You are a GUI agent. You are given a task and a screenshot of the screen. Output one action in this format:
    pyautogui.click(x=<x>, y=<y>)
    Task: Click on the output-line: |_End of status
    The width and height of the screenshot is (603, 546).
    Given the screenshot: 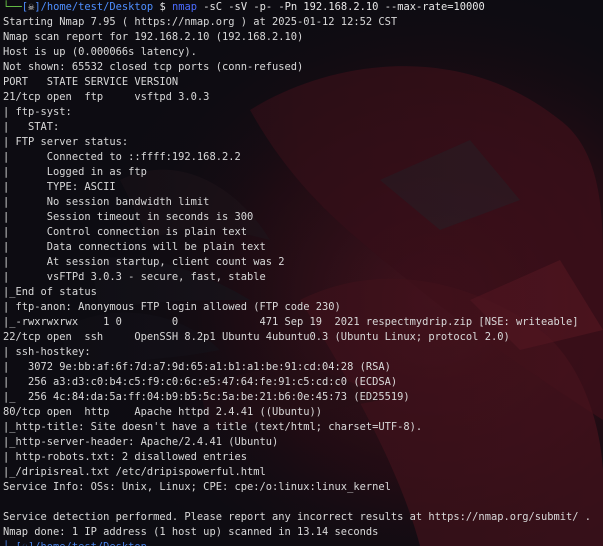 What is the action you would take?
    pyautogui.click(x=50, y=292)
    